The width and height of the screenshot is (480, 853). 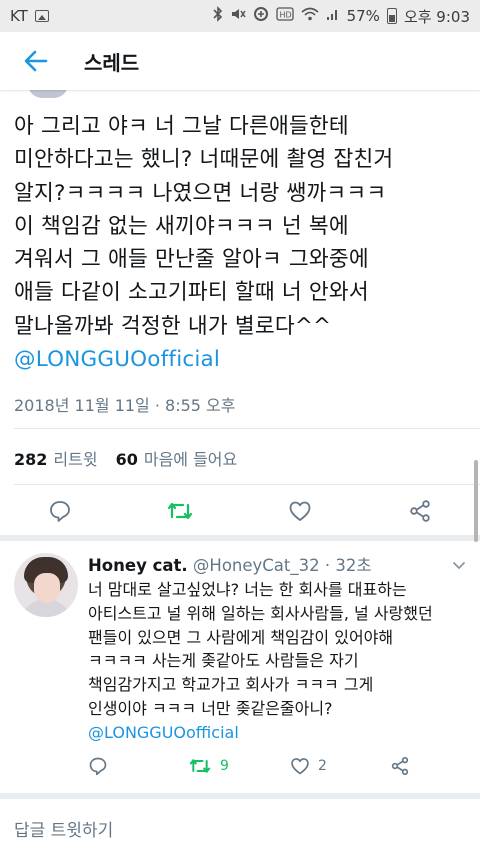 What do you see at coordinates (476, 501) in the screenshot?
I see `scrollbar` at bounding box center [476, 501].